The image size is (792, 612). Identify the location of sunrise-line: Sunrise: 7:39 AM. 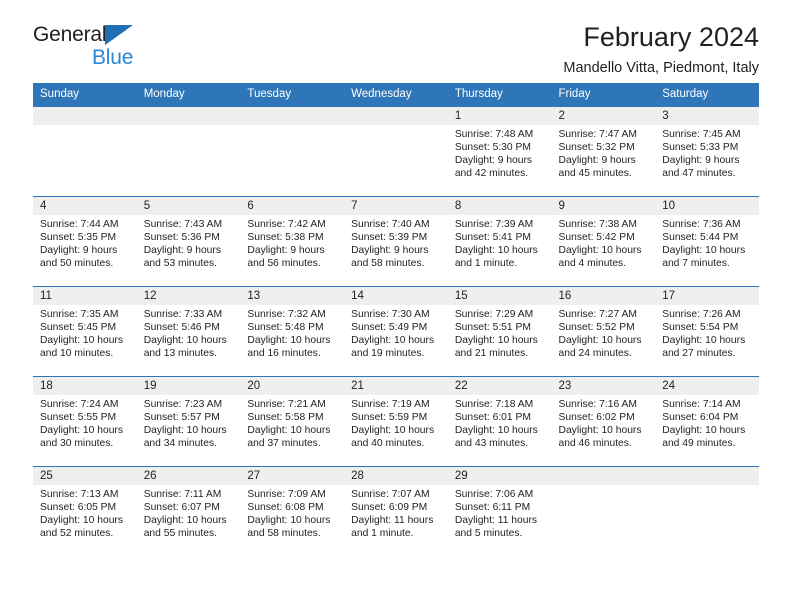
(494, 224).